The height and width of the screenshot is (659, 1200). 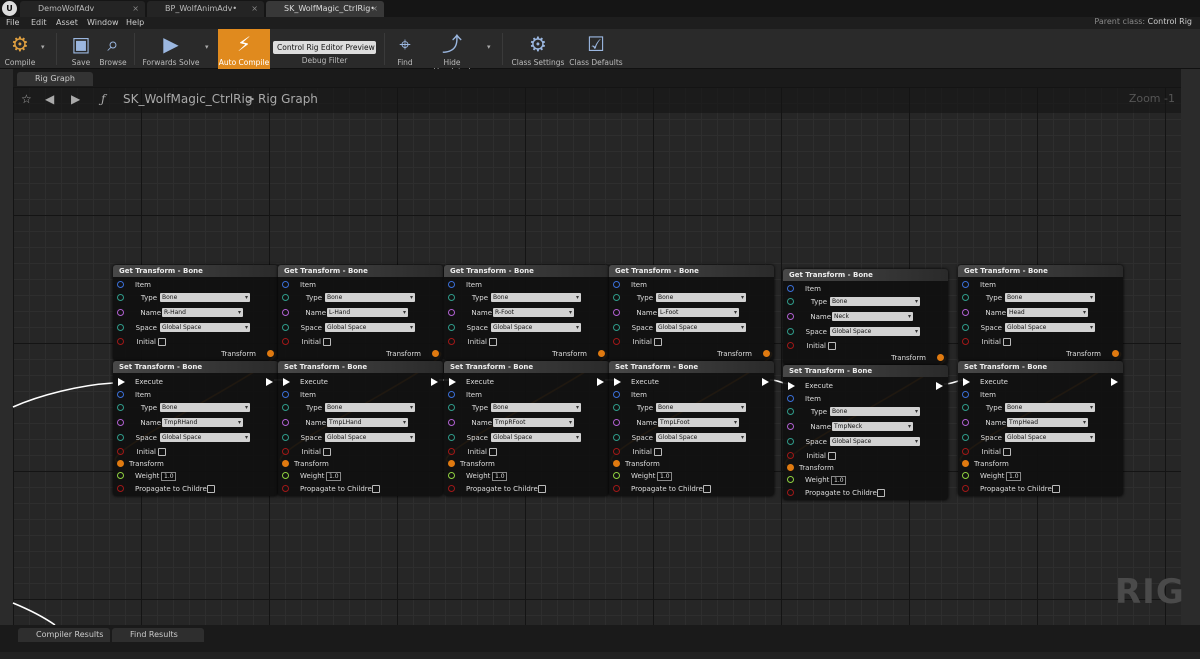 I want to click on breadcrumb-graph: Rig Graph, so click(x=288, y=99).